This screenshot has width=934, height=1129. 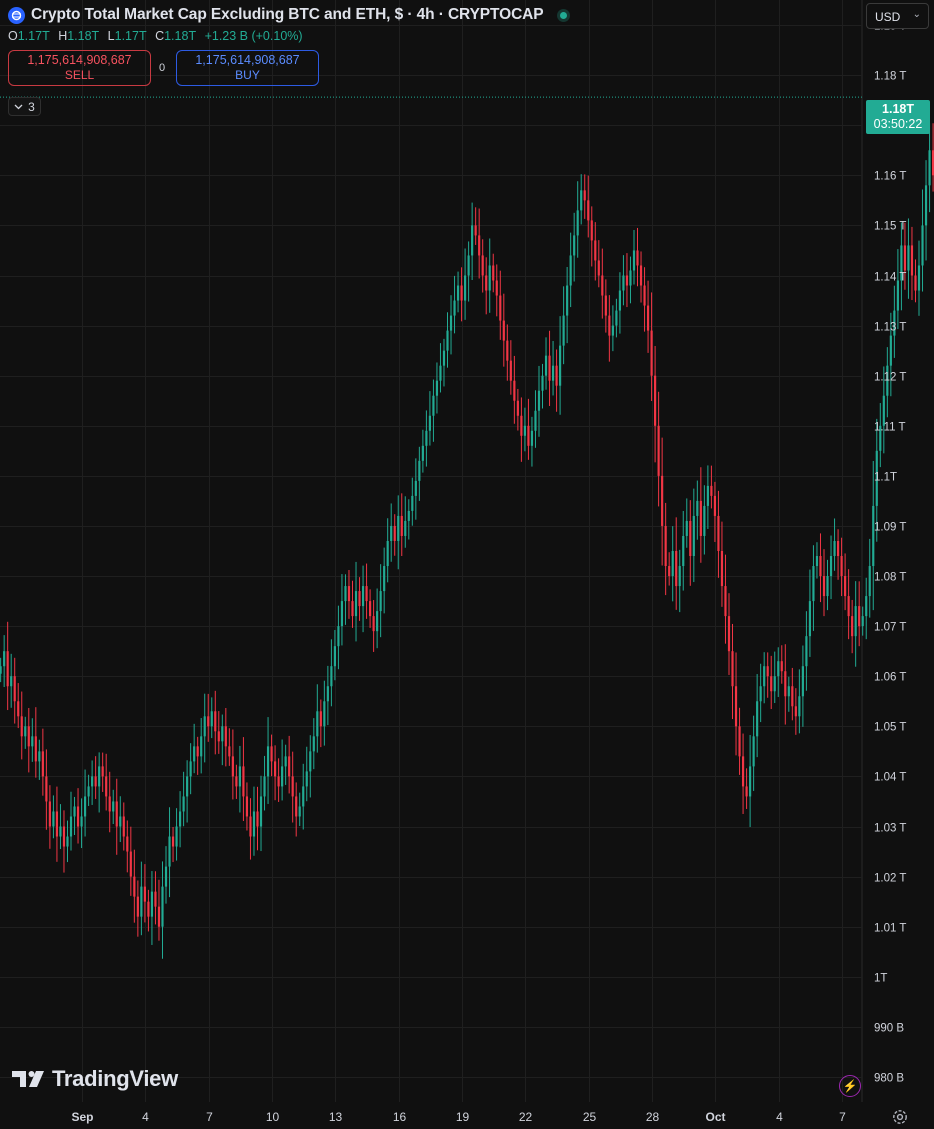 What do you see at coordinates (33, 36) in the screenshot?
I see `open-value: 1.17T` at bounding box center [33, 36].